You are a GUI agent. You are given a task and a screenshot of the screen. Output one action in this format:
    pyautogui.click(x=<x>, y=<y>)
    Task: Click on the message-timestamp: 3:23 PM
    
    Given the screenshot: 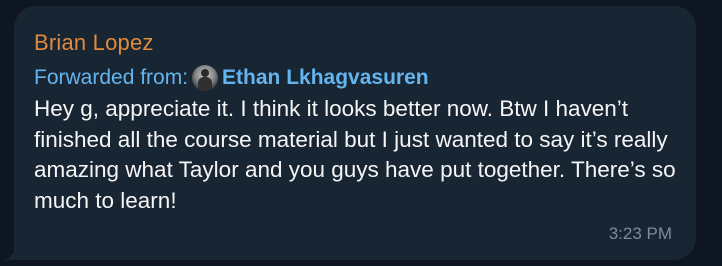 What is the action you would take?
    pyautogui.click(x=640, y=233)
    